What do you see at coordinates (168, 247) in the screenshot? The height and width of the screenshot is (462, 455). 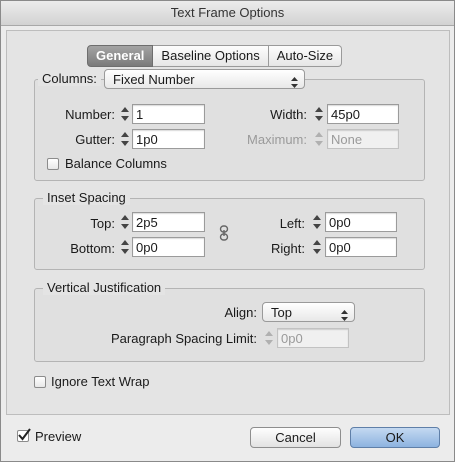 I see `inset-bottom-field: 0p0` at bounding box center [168, 247].